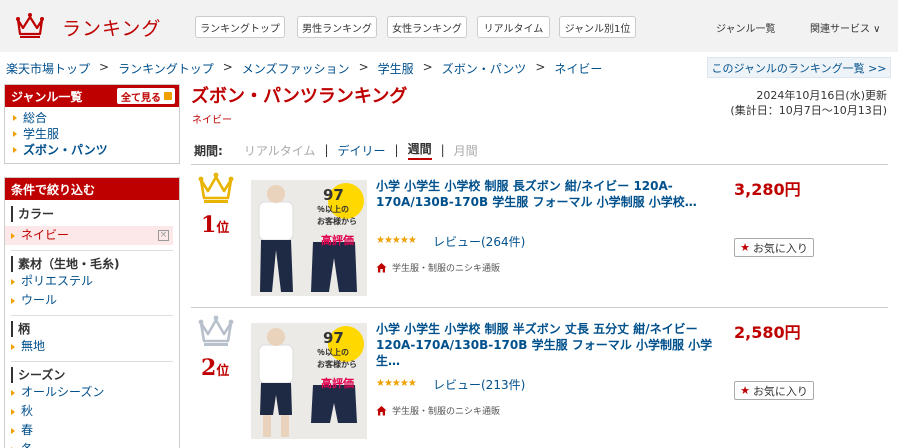 Image resolution: width=898 pixels, height=448 pixels. What do you see at coordinates (333, 352) in the screenshot?
I see `badge-line1: ％以上の` at bounding box center [333, 352].